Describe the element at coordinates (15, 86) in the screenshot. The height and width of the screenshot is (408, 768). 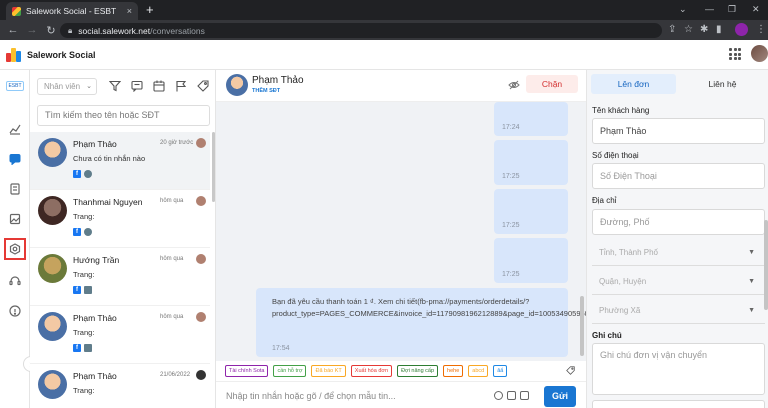
I see `shop-logo-icon: ESBT` at that location.